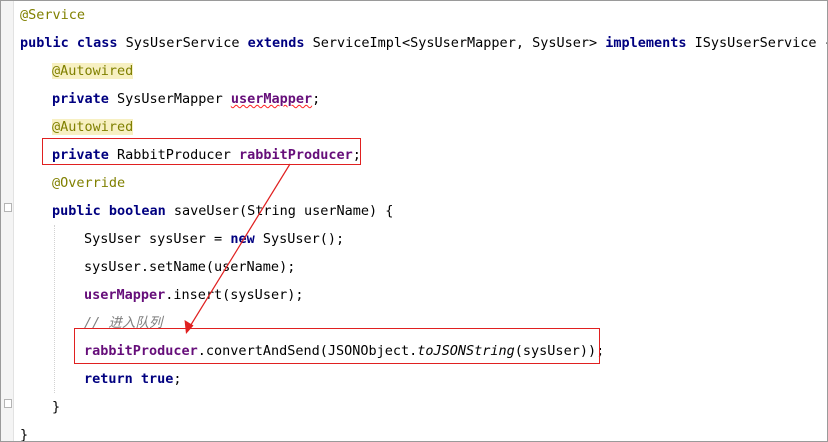 The height and width of the screenshot is (442, 828). I want to click on arrow-line, so click(239, 246).